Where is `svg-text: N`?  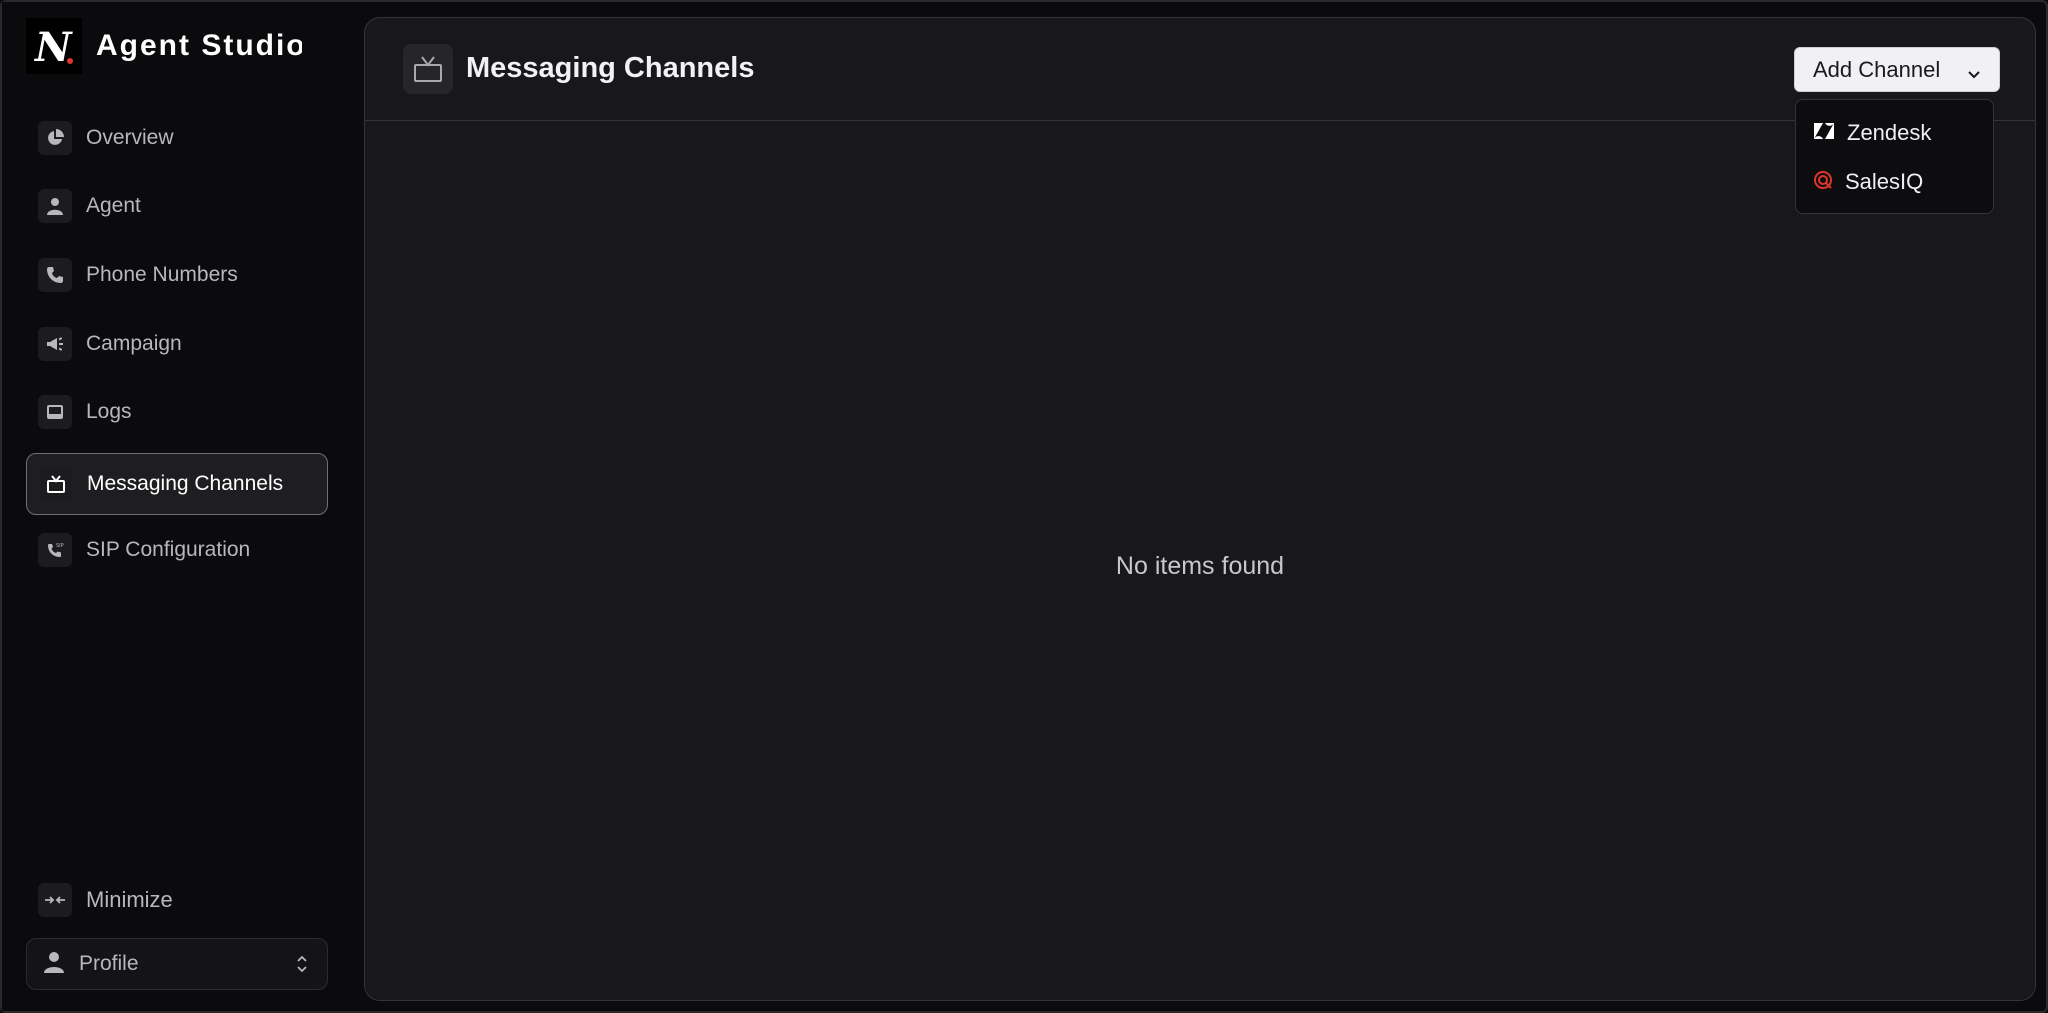
svg-text: N is located at coordinates (53, 47).